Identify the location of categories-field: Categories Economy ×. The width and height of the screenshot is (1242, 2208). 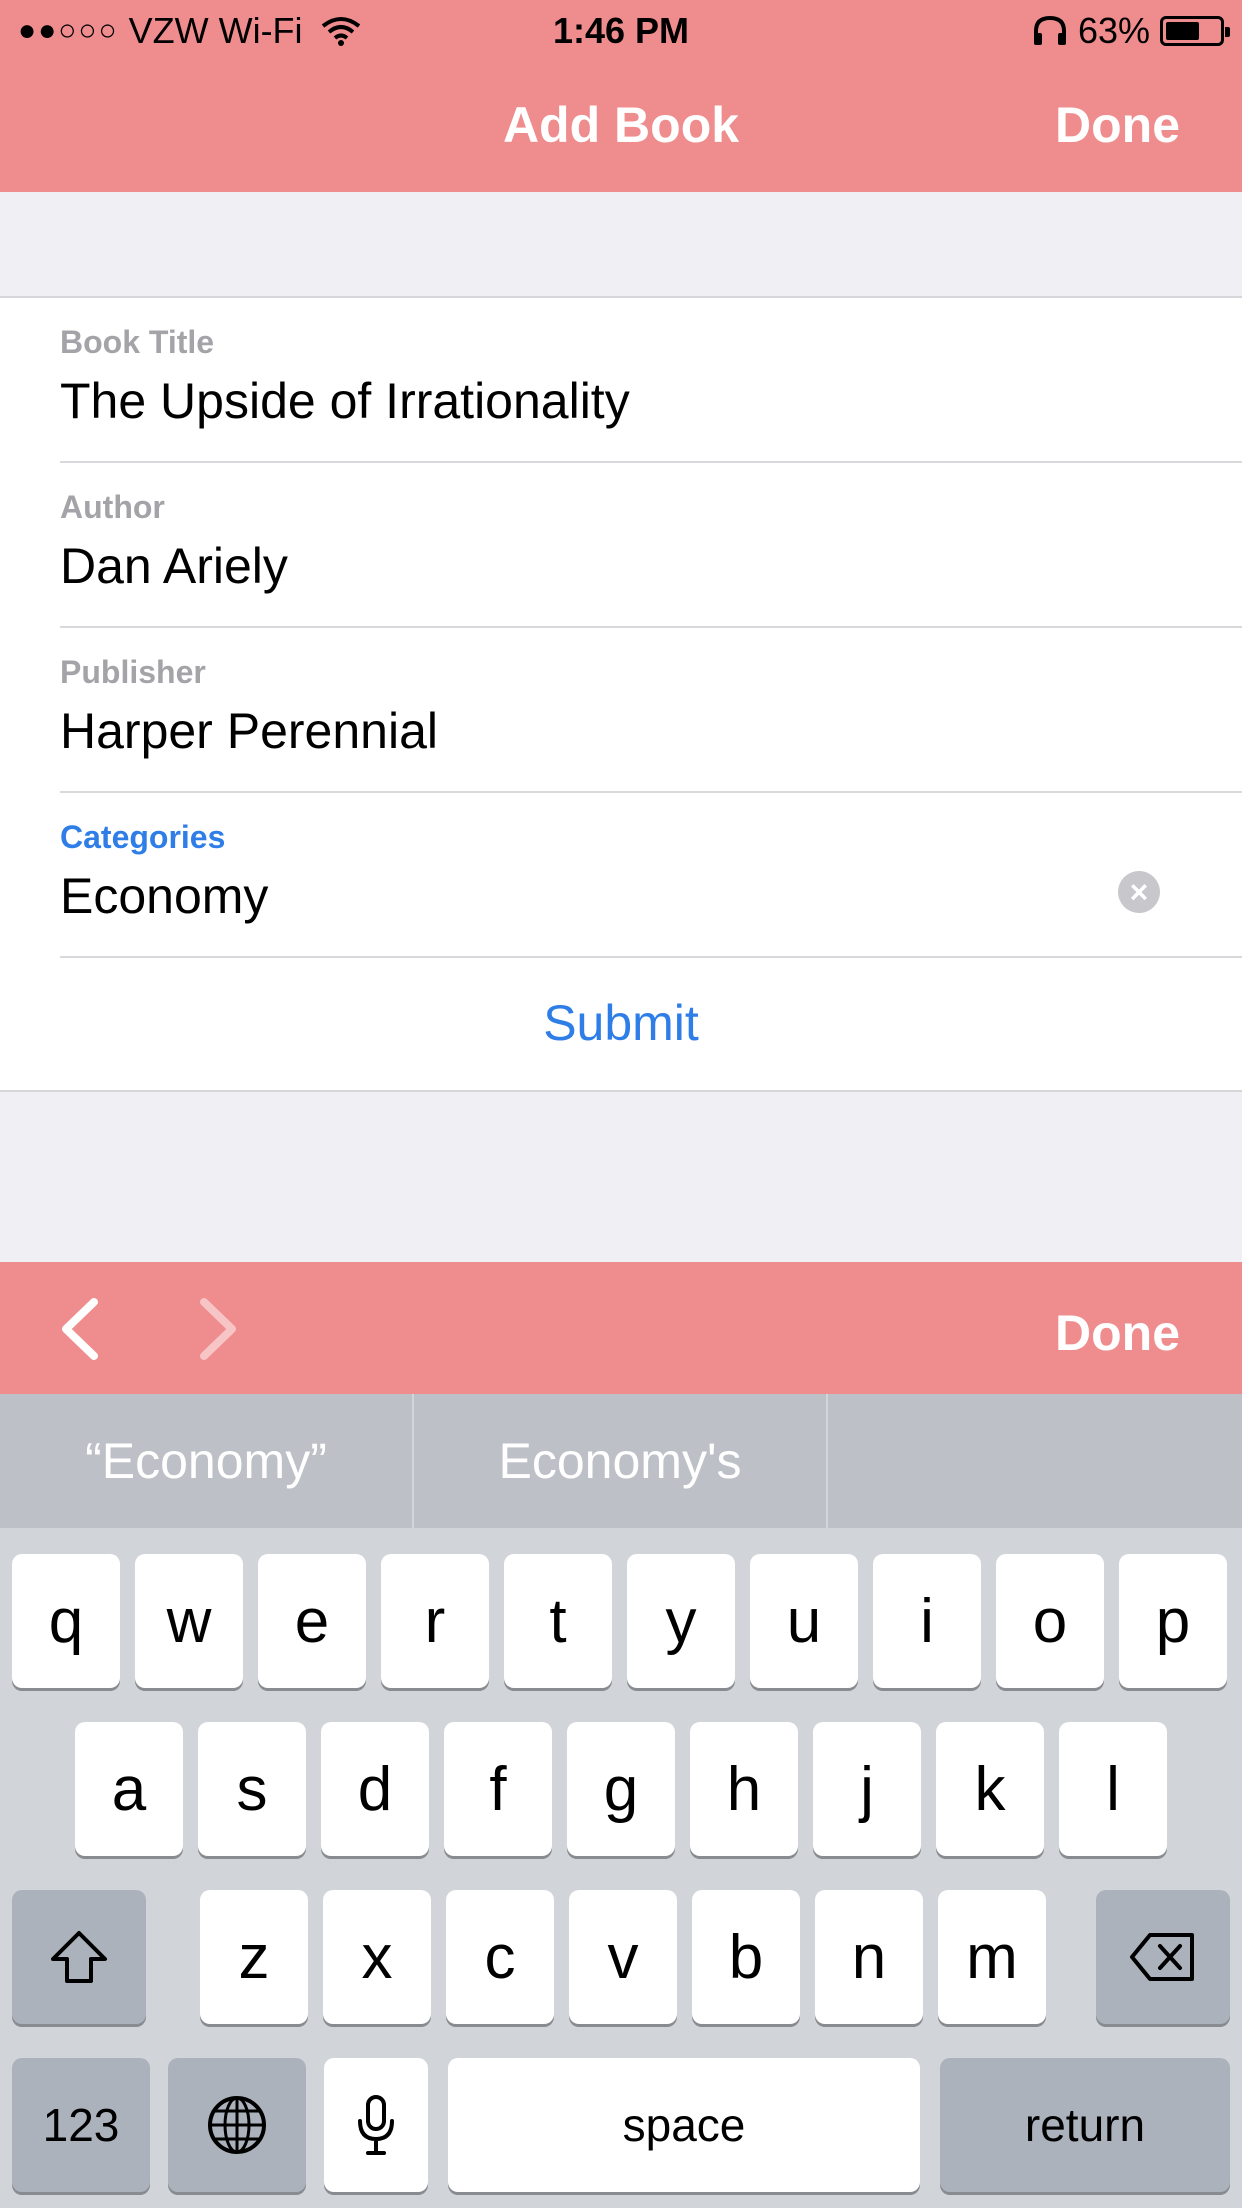
(651, 875).